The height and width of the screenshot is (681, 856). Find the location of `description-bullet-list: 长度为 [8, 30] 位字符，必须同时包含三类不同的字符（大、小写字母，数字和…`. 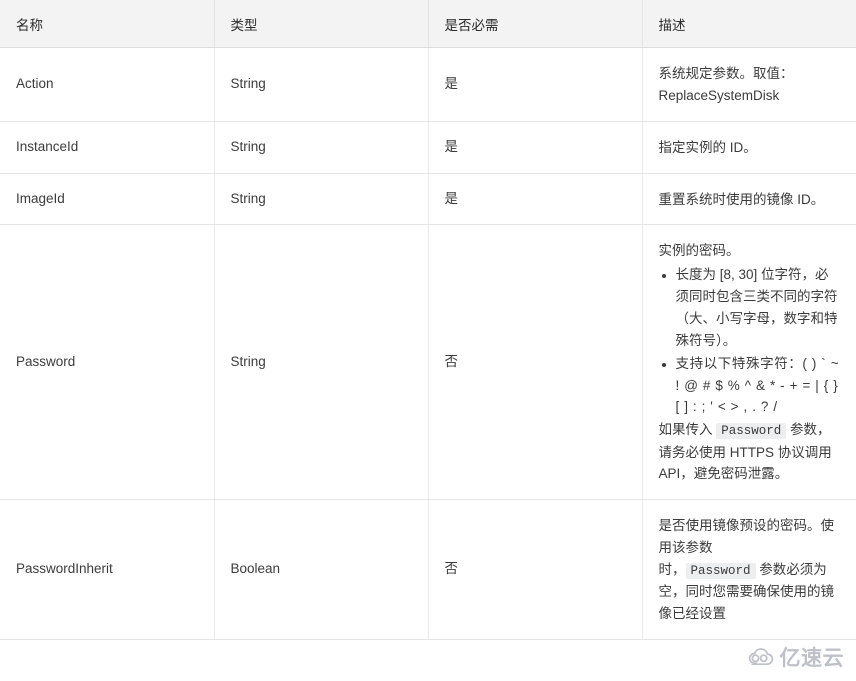

description-bullet-list: 长度为 [8, 30] 位字符，必须同时包含三类不同的字符（大、小写字母，数字和… is located at coordinates (750, 341).